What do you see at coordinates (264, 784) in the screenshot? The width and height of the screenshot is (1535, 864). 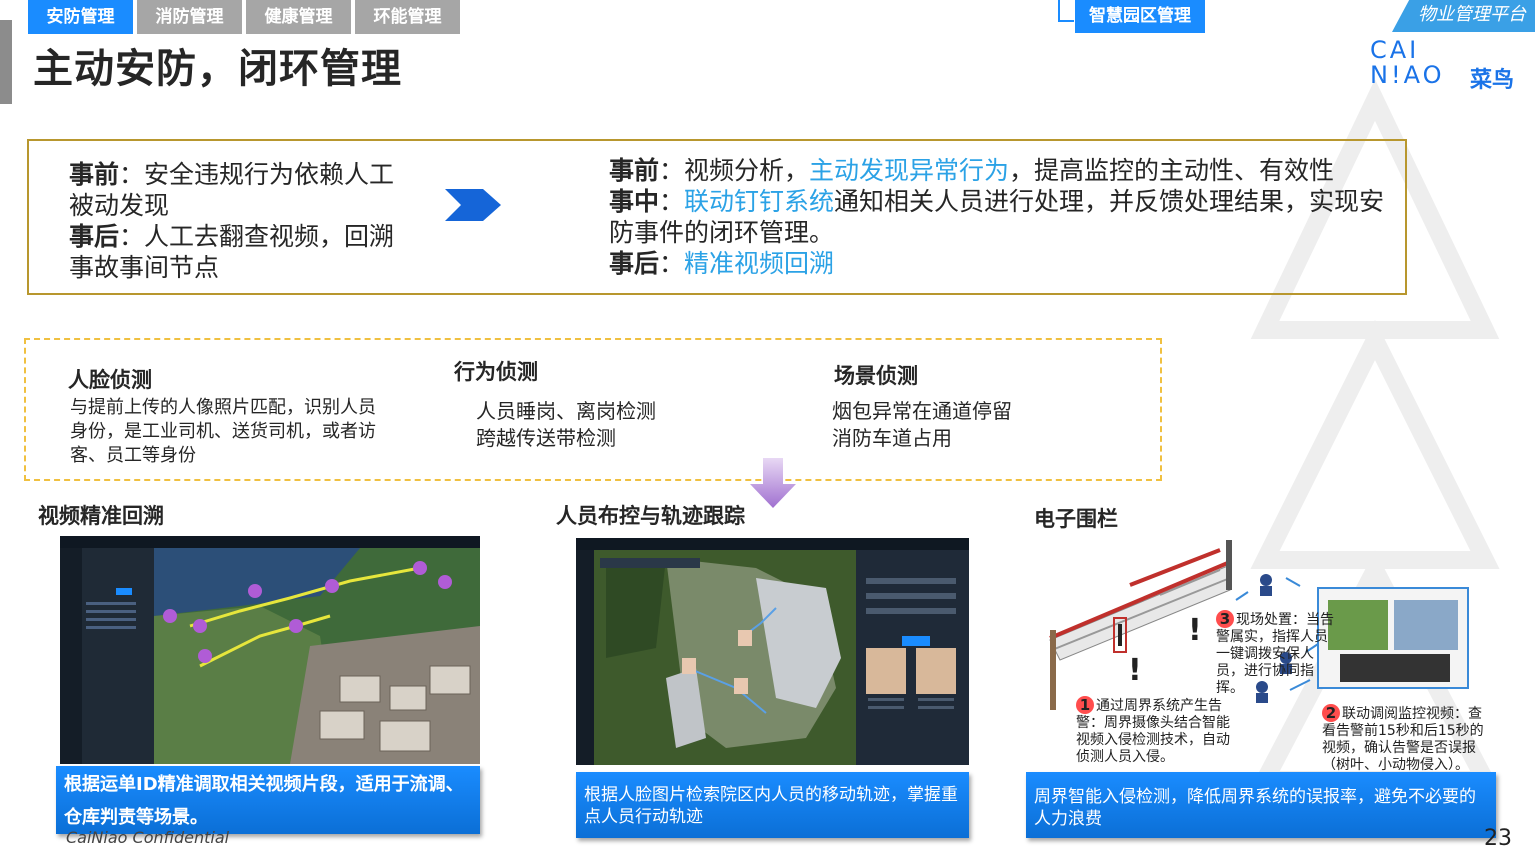 I see `video-banner-line1: 根据运单ID精准调取相关视频片段，适用于流调、` at bounding box center [264, 784].